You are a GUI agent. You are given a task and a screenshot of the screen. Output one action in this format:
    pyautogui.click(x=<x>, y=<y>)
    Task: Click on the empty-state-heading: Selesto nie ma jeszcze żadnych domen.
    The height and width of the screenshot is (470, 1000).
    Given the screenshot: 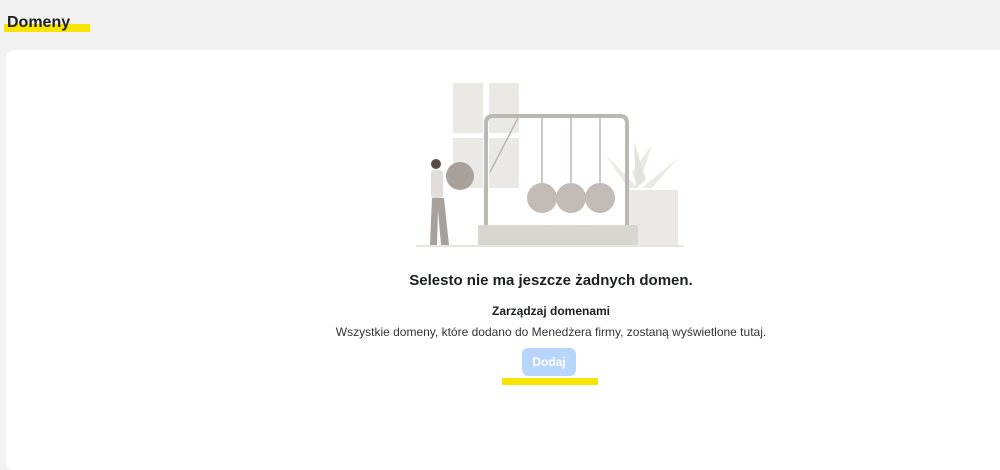 What is the action you would take?
    pyautogui.click(x=551, y=280)
    